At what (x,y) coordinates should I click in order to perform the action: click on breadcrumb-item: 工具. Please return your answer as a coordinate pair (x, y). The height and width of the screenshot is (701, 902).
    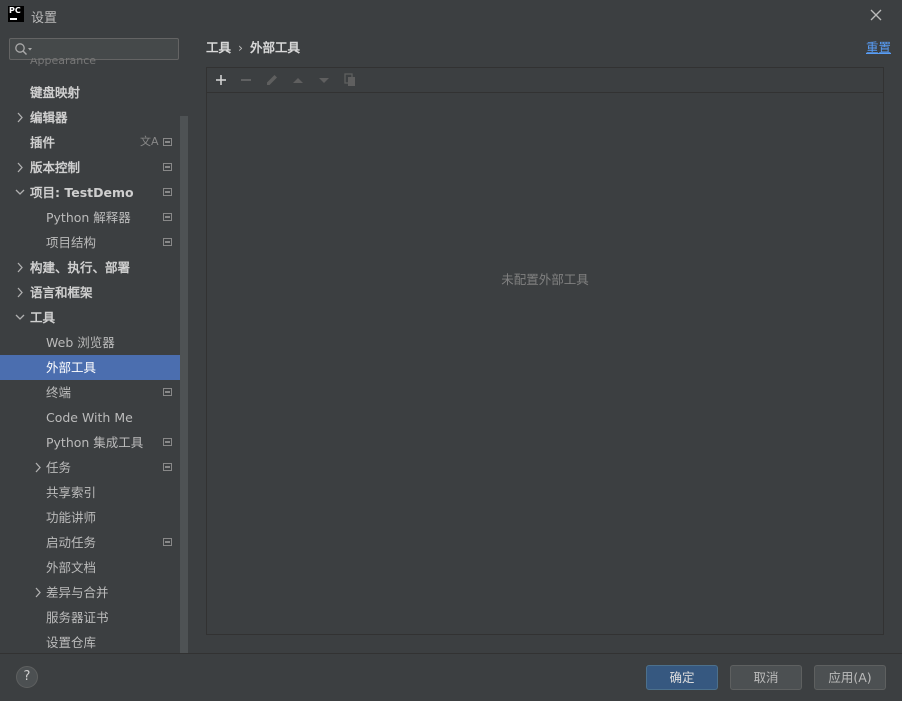
    Looking at the image, I should click on (218, 47).